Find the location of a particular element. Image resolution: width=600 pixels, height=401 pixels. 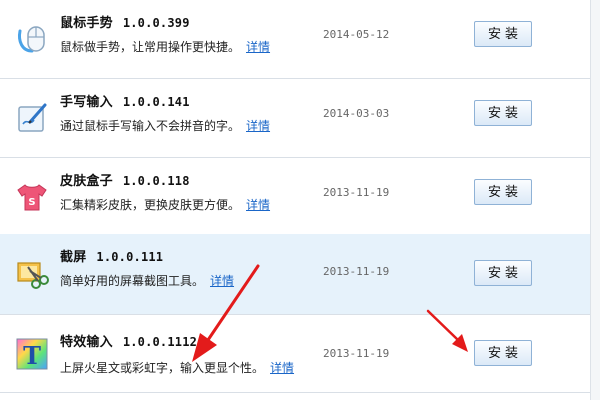

install-button-special-input: 安装 is located at coordinates (503, 353).